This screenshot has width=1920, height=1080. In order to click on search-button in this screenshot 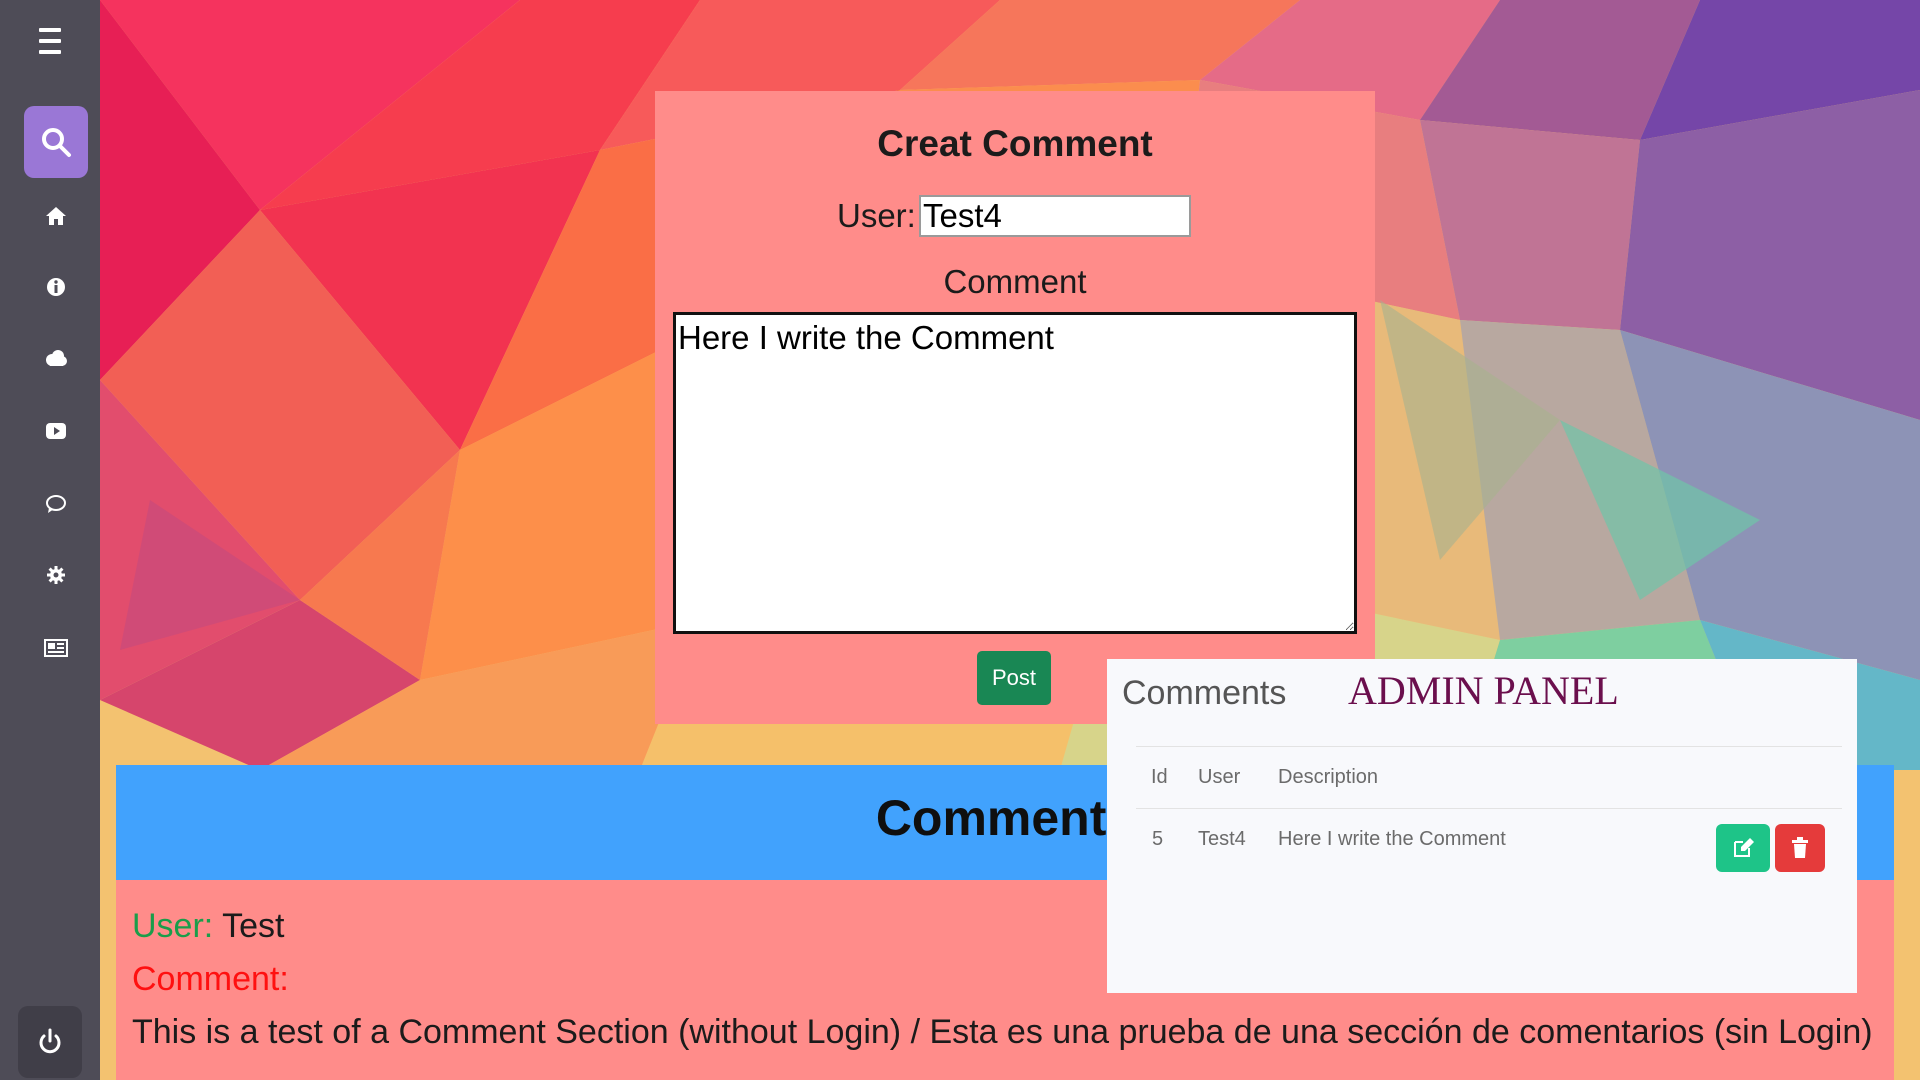, I will do `click(56, 142)`.